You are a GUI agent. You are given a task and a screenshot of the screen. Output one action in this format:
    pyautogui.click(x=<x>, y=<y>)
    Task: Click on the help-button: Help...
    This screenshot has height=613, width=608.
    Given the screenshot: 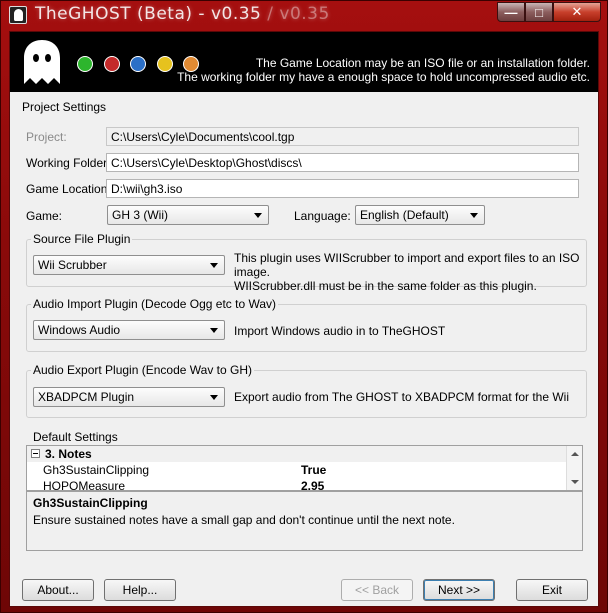 What is the action you would take?
    pyautogui.click(x=140, y=590)
    